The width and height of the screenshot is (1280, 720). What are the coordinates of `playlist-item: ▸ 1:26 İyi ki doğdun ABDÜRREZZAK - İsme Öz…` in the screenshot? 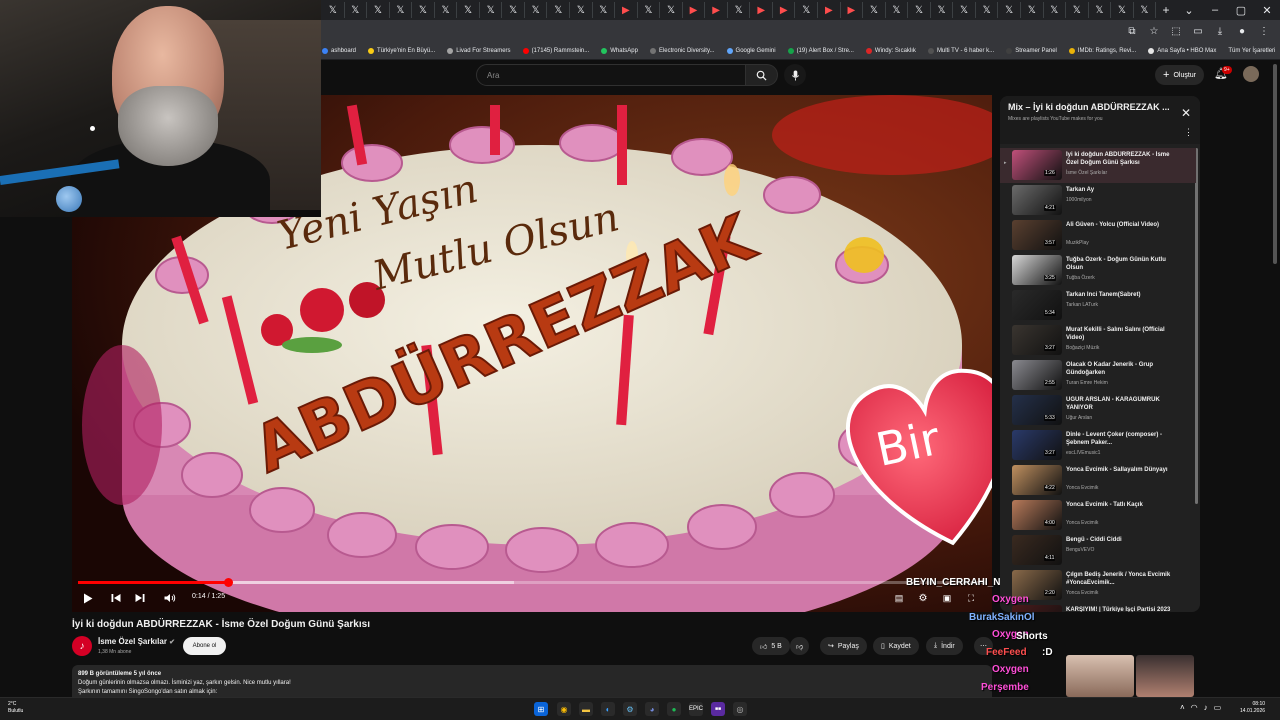 It's located at (1098, 165).